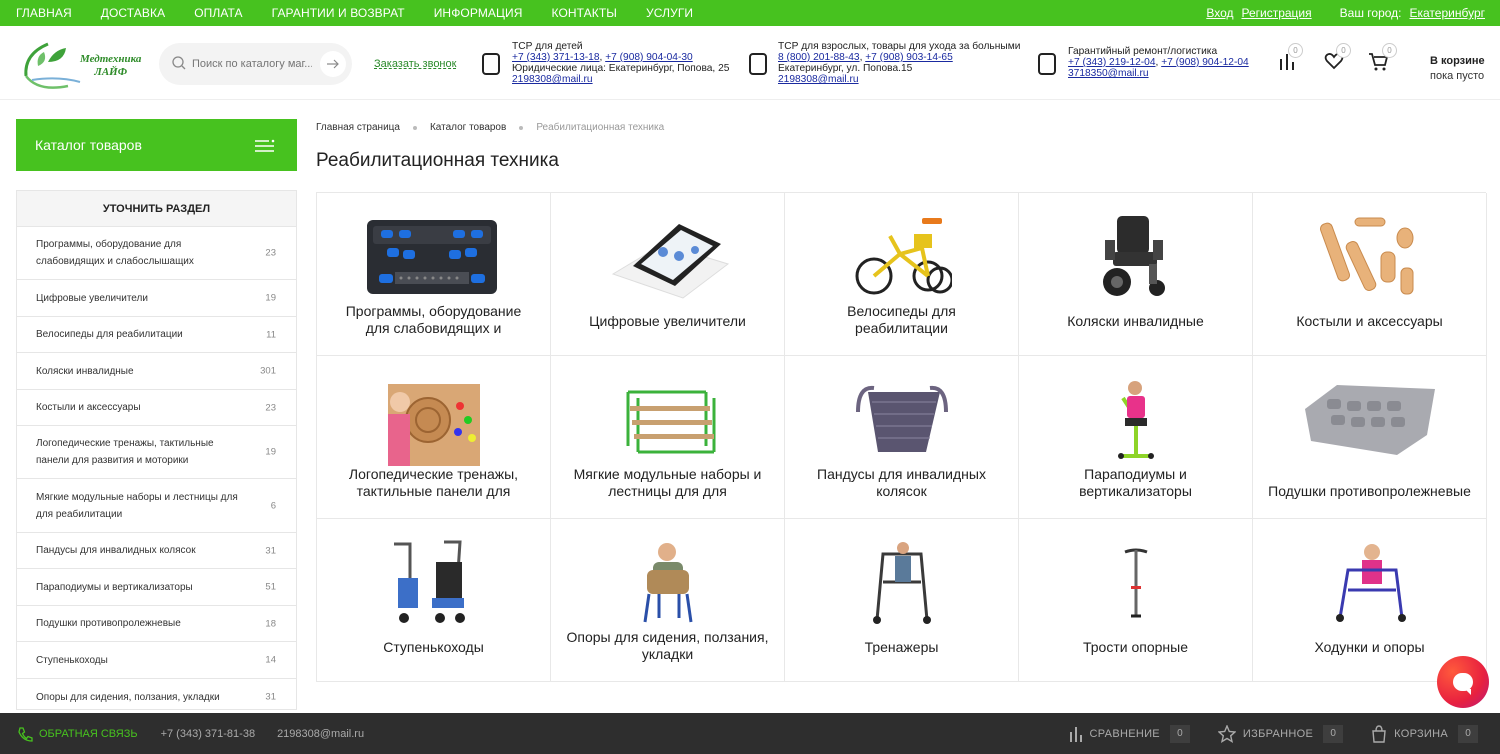  What do you see at coordinates (88, 734) in the screenshot?
I see `feedback-link: ОБРАТНАЯ СВЯЗЬ` at bounding box center [88, 734].